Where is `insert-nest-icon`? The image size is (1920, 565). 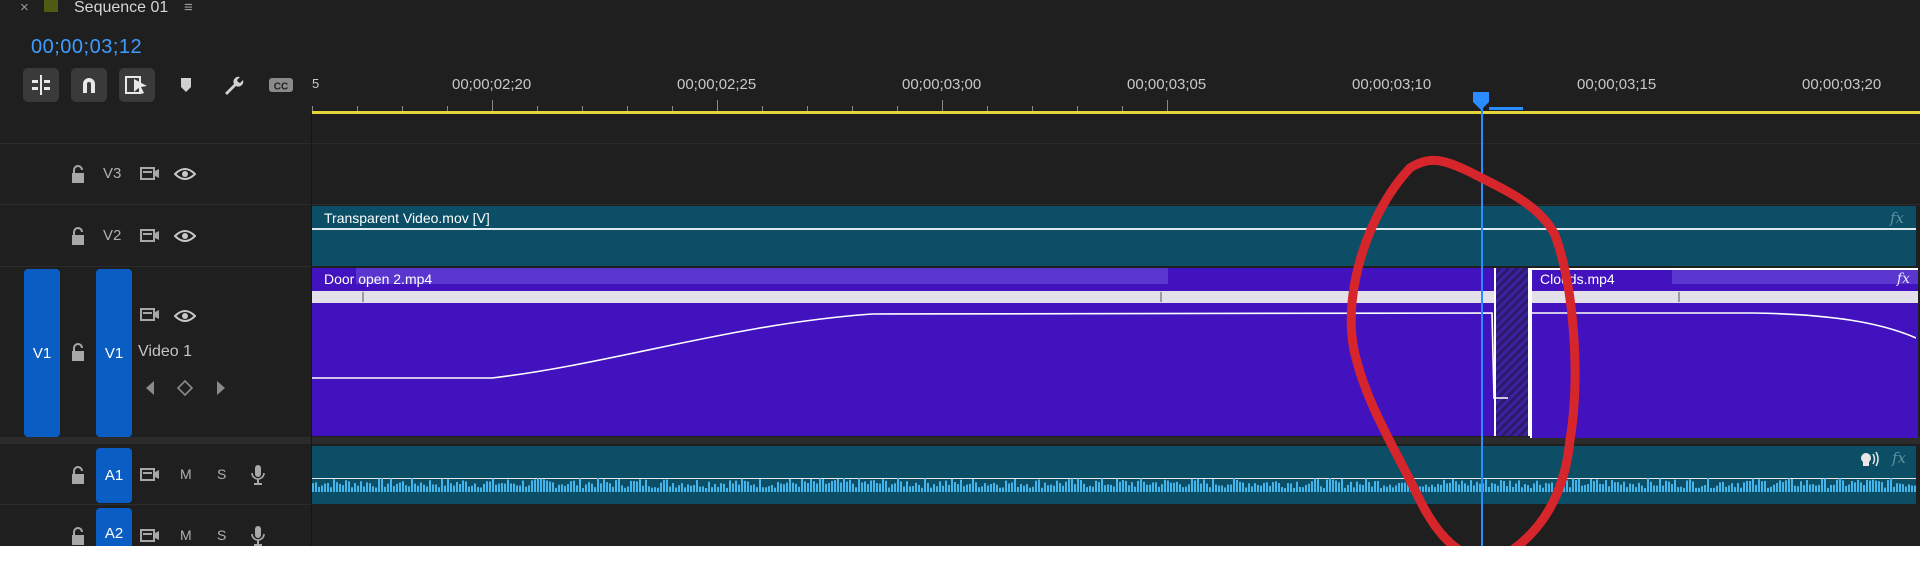 insert-nest-icon is located at coordinates (41, 85).